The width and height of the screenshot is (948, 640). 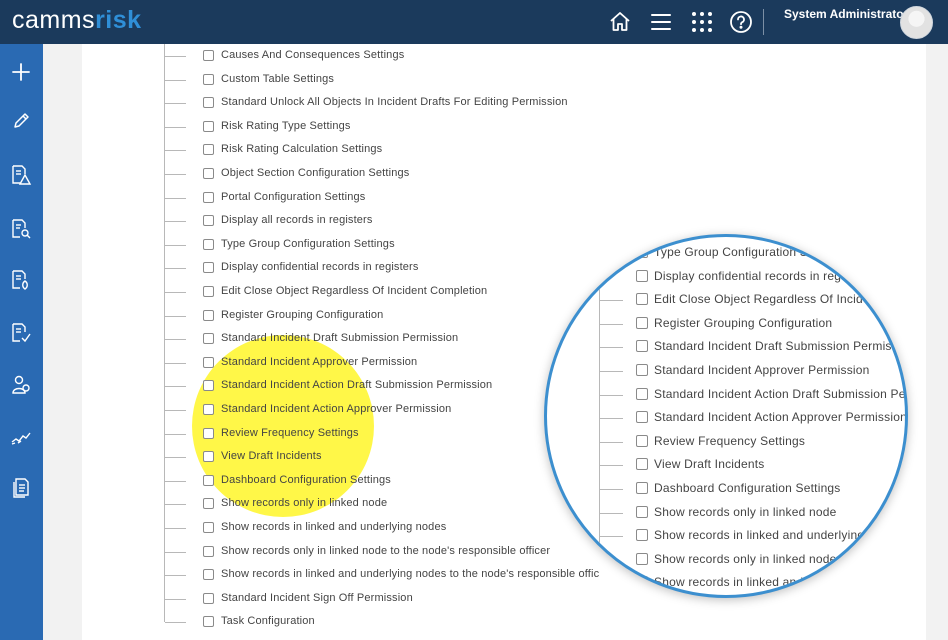 I want to click on incident-report-icon, so click(x=21, y=280).